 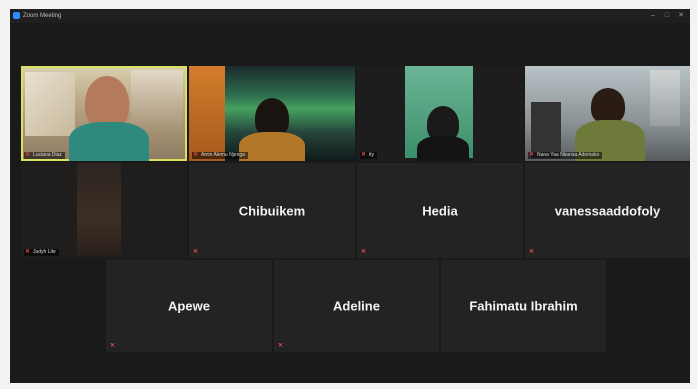 I want to click on participant-tile-no-video: Fahimatu Ibrahim, so click(x=523, y=306).